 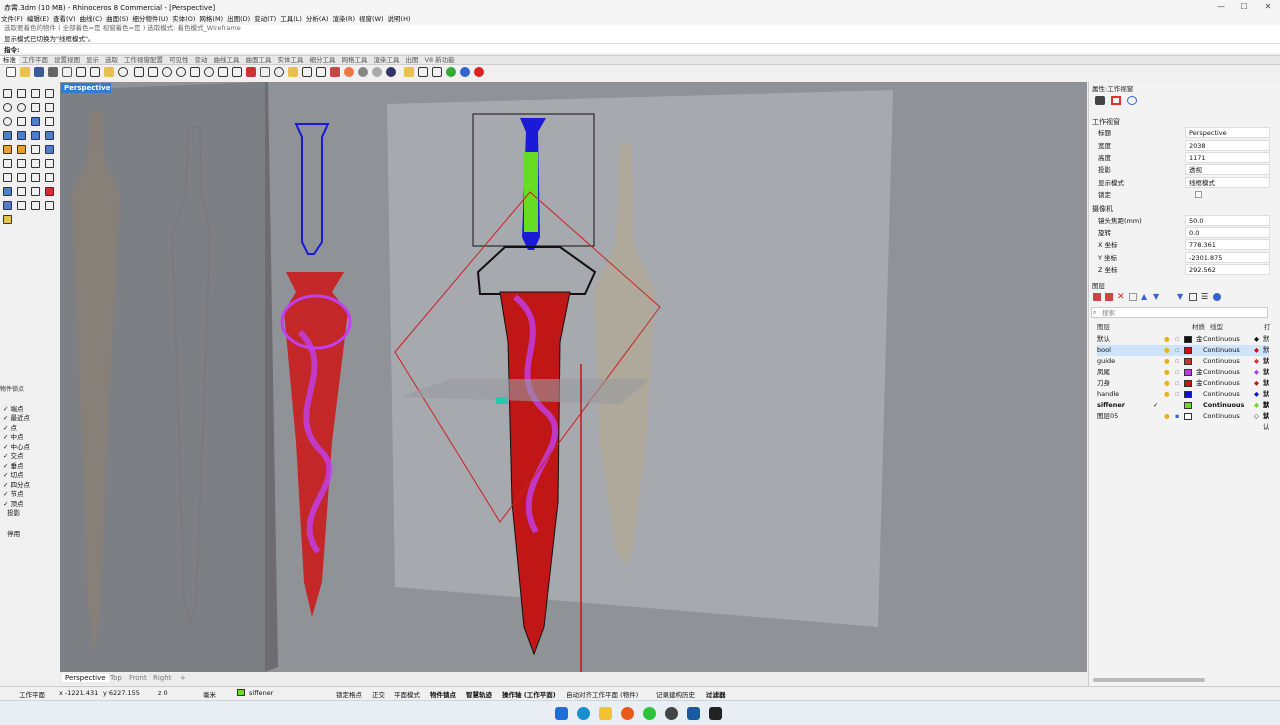 I want to click on new-layer-icon, so click(x=1097, y=297).